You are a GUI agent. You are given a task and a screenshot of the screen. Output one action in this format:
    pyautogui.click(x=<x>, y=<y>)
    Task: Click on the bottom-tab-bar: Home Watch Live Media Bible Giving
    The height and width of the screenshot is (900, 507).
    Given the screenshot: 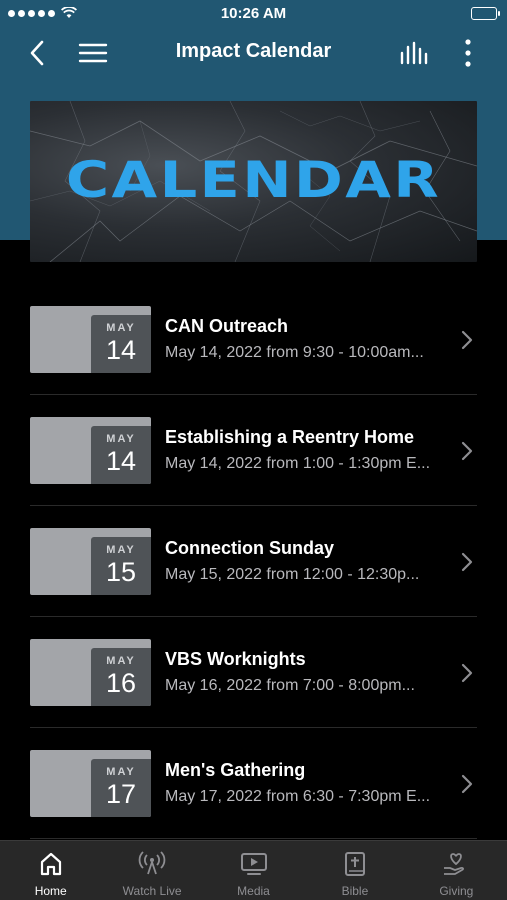 What is the action you would take?
    pyautogui.click(x=253, y=870)
    